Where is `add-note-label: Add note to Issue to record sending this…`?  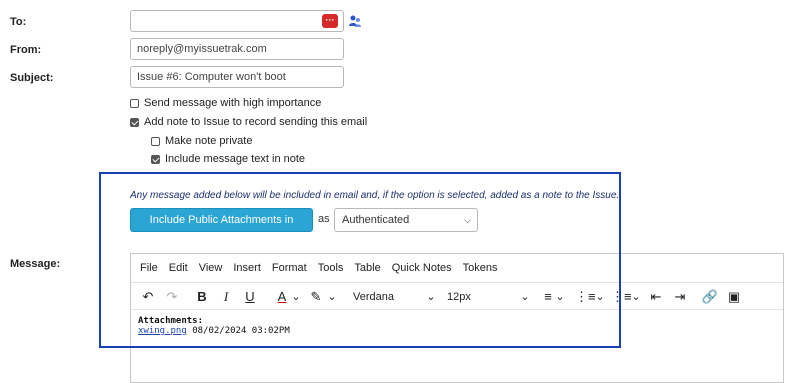 add-note-label: Add note to Issue to record sending this… is located at coordinates (256, 122).